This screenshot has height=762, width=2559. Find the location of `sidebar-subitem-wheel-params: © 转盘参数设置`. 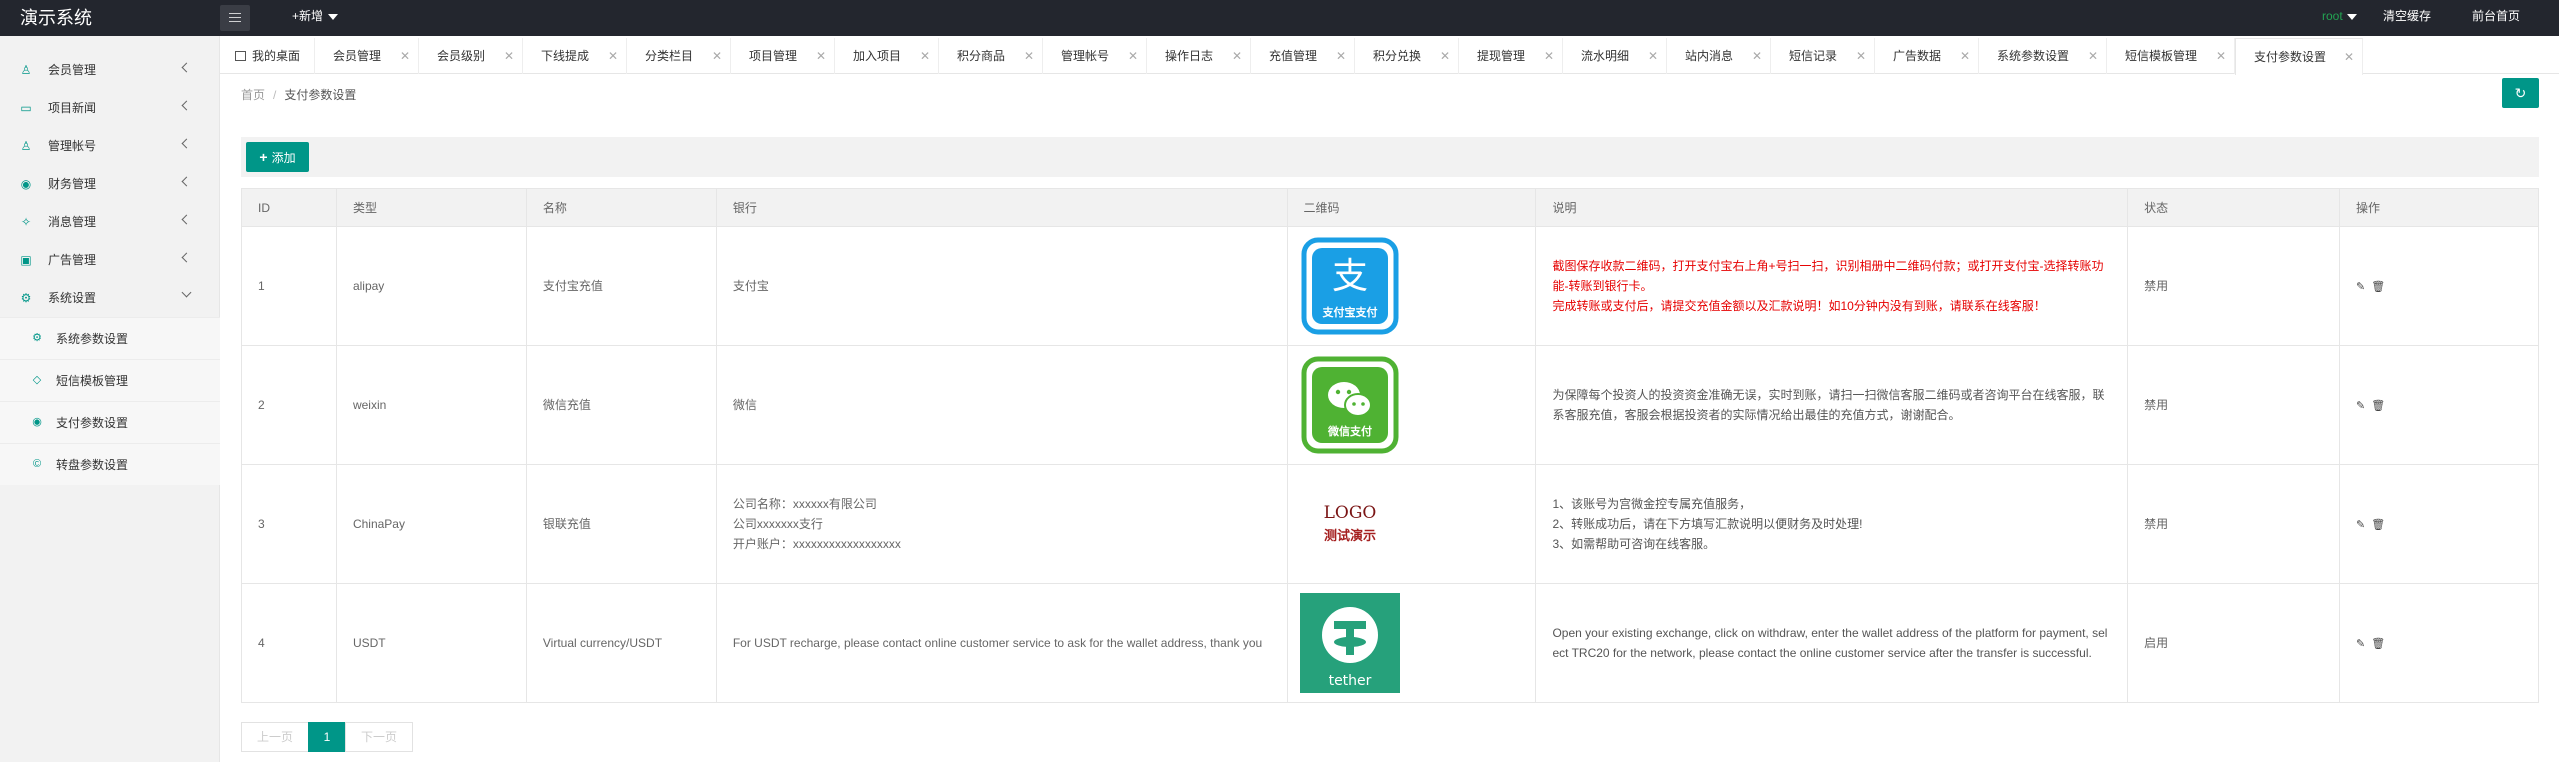

sidebar-subitem-wheel-params: © 转盘参数设置 is located at coordinates (110, 464).